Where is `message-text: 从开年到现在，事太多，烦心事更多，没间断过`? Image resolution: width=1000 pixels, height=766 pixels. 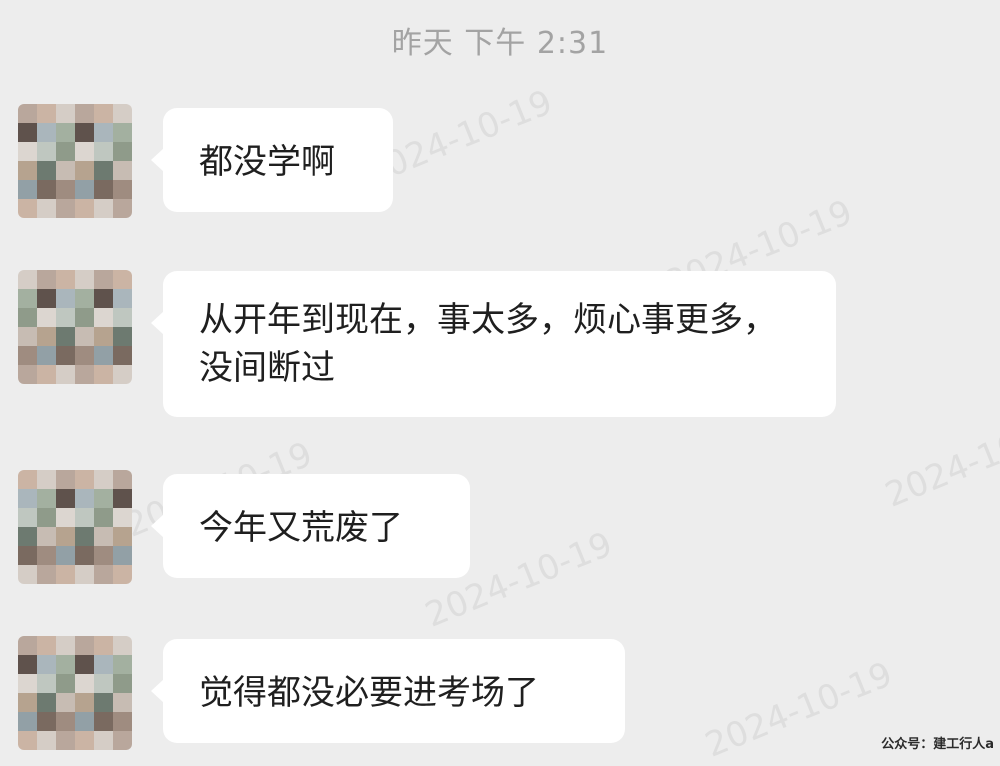
message-text: 从开年到现在，事太多，烦心事更多，没间断过 is located at coordinates (488, 344).